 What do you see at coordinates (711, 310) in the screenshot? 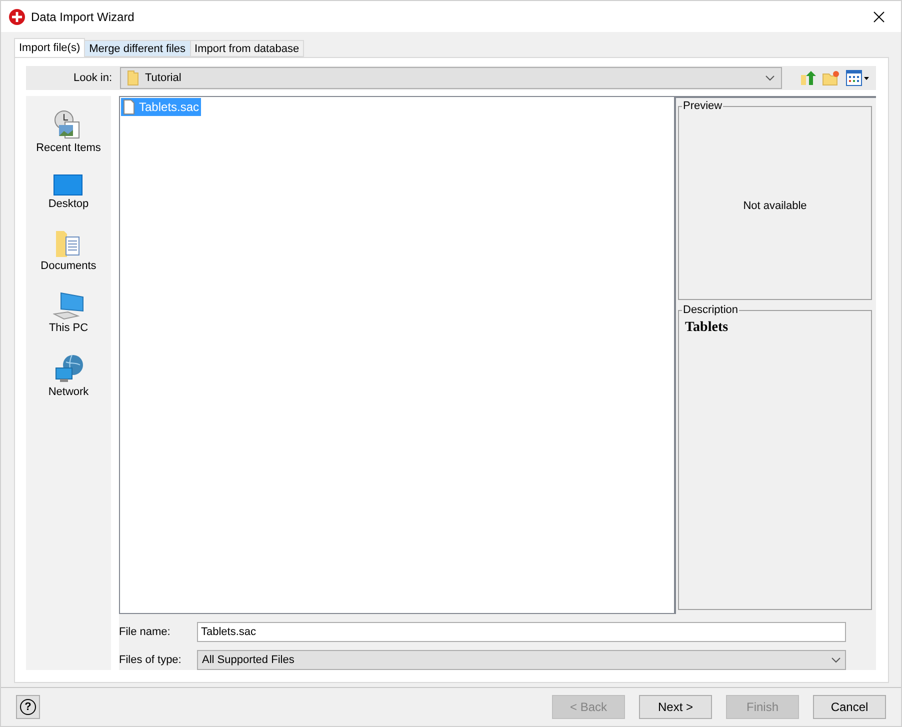
I see `description-title: Description` at bounding box center [711, 310].